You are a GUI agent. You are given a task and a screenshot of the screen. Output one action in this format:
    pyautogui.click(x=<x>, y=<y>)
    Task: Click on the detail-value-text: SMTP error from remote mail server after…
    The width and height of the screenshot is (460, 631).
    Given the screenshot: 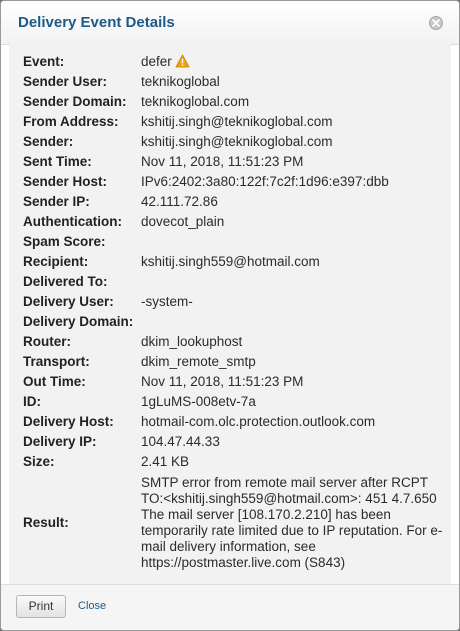 What is the action you would take?
    pyautogui.click(x=292, y=522)
    